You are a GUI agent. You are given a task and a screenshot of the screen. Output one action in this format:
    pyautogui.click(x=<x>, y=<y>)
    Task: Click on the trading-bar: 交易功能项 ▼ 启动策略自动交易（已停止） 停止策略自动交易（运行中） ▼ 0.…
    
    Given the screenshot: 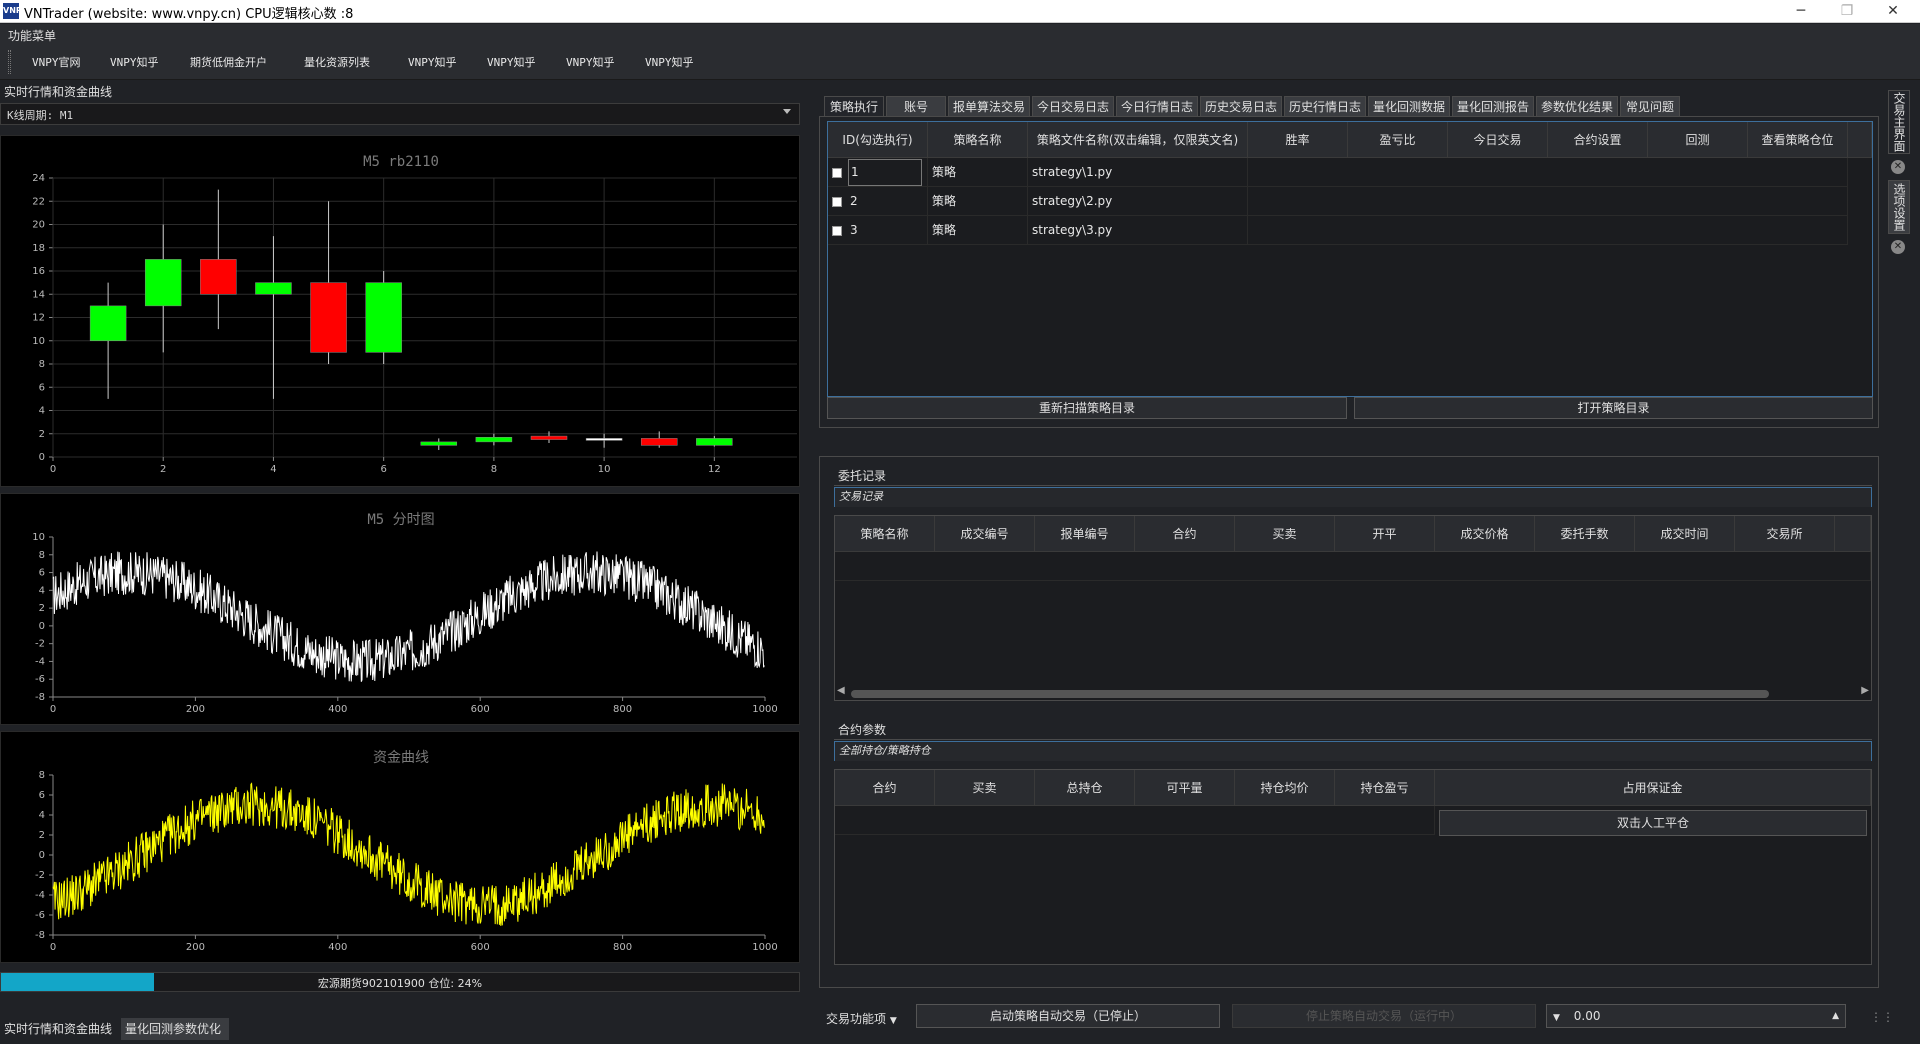 What is the action you would take?
    pyautogui.click(x=1366, y=1020)
    